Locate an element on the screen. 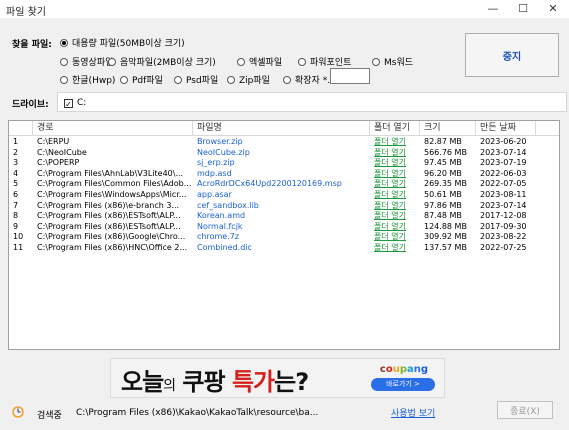 This screenshot has height=430, width=569. cell-size: 97.45 MB is located at coordinates (443, 163).